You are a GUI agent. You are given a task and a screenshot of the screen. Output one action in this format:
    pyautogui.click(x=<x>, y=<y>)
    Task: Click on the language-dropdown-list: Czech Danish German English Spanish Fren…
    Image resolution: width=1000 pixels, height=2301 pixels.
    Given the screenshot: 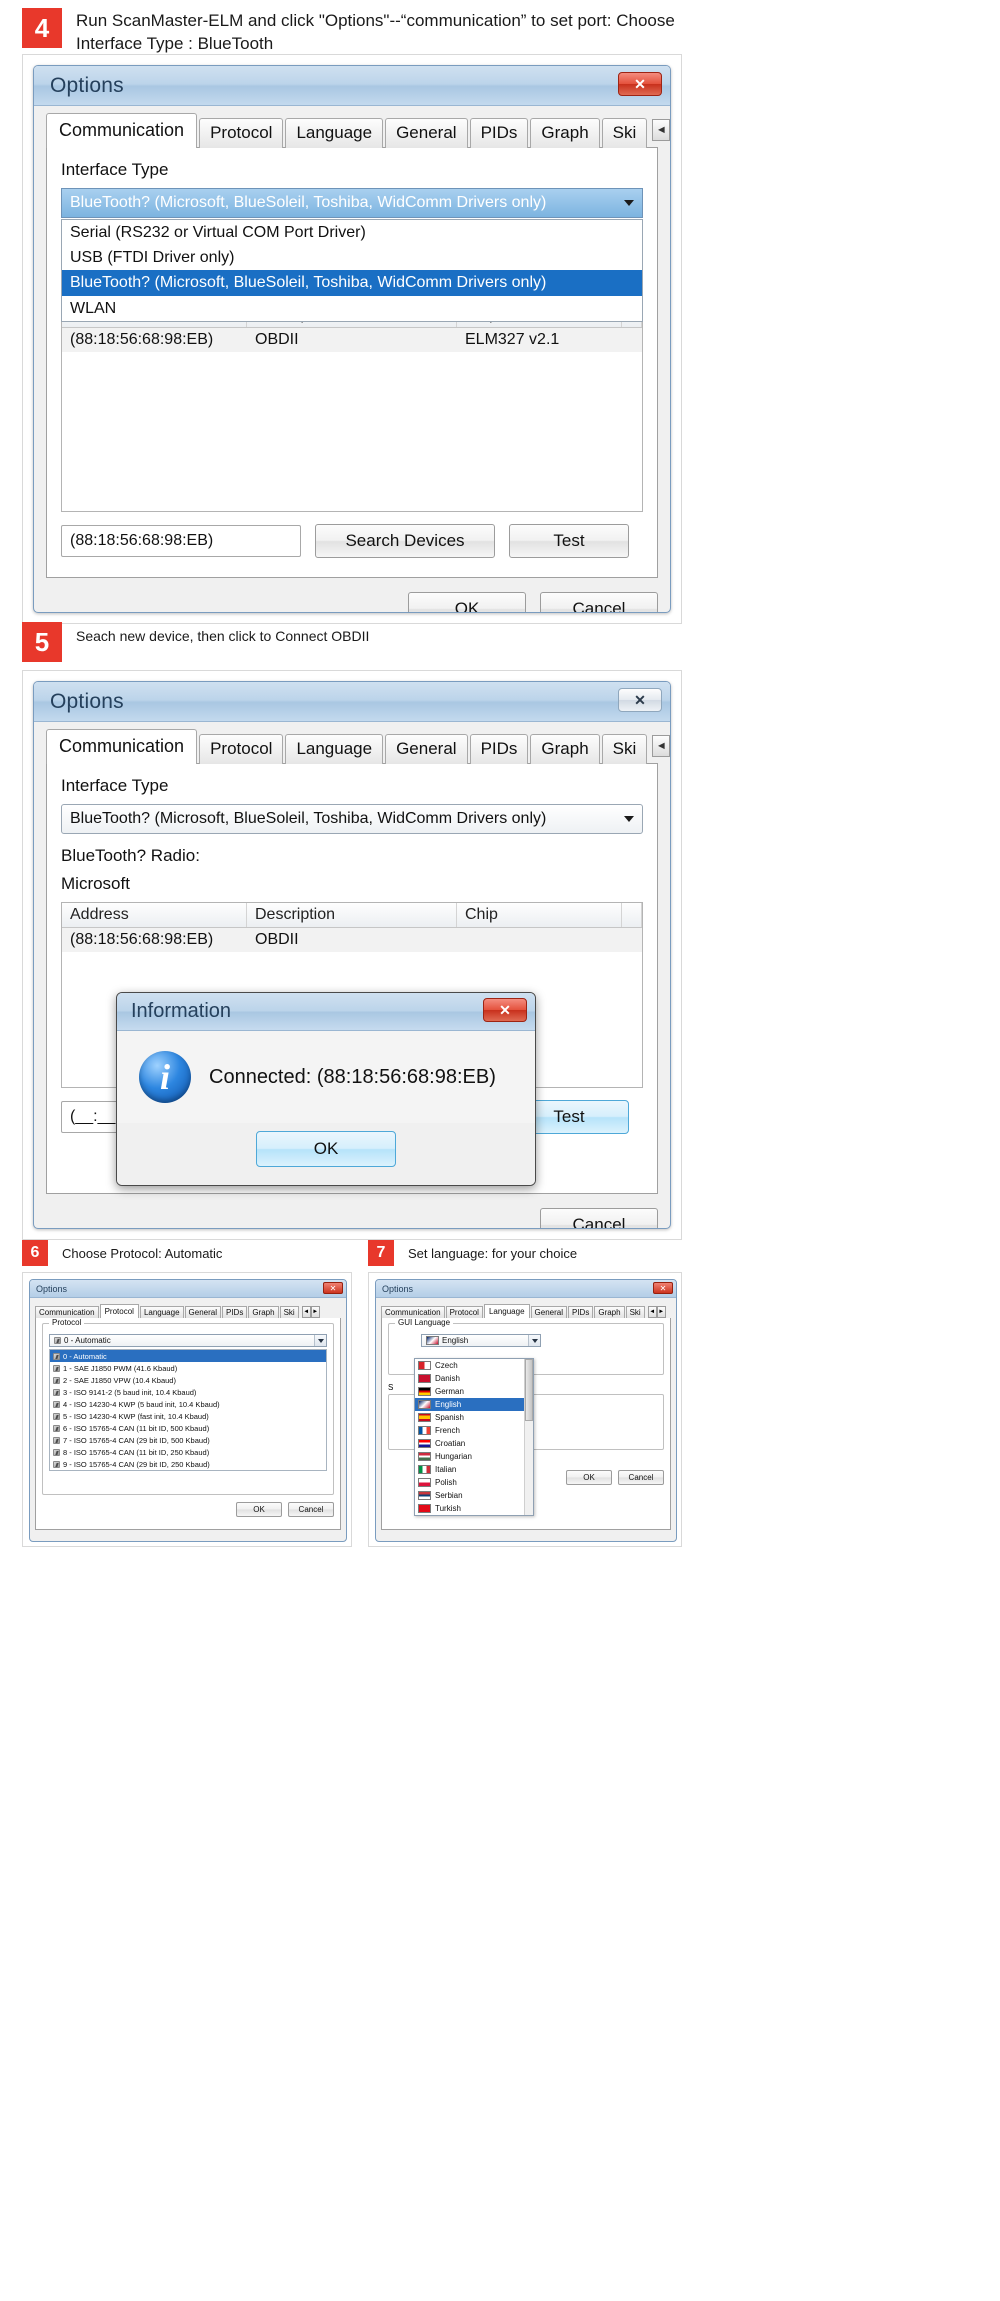 What is the action you would take?
    pyautogui.click(x=474, y=1437)
    